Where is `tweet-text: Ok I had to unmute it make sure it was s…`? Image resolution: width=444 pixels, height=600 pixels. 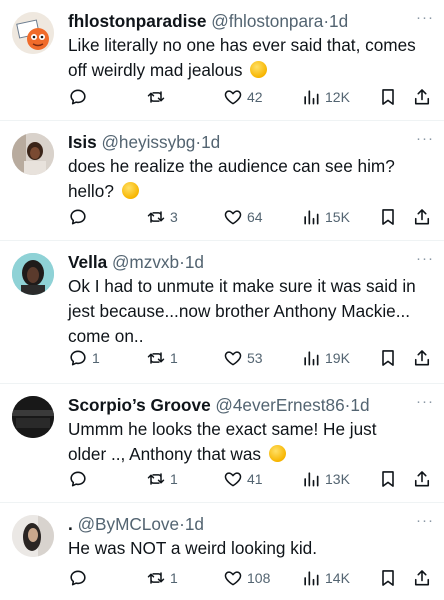
tweet-text: Ok I had to unmute it make sure it was s… is located at coordinates (249, 311).